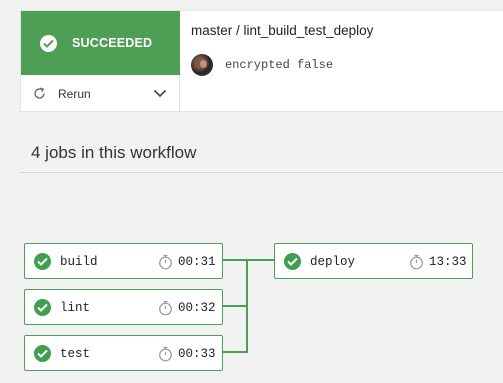 The image size is (503, 383). What do you see at coordinates (261, 172) in the screenshot?
I see `divider` at bounding box center [261, 172].